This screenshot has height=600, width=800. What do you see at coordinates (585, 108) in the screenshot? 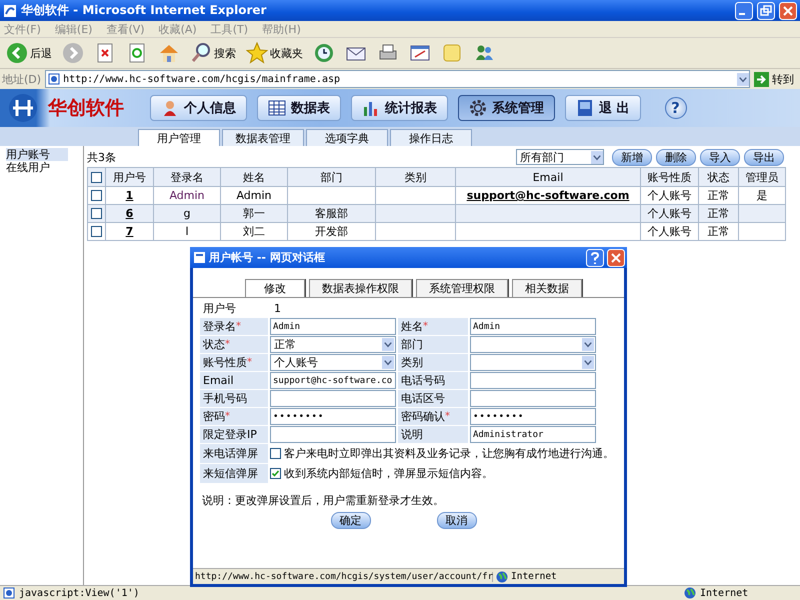
I see `door-icon` at bounding box center [585, 108].